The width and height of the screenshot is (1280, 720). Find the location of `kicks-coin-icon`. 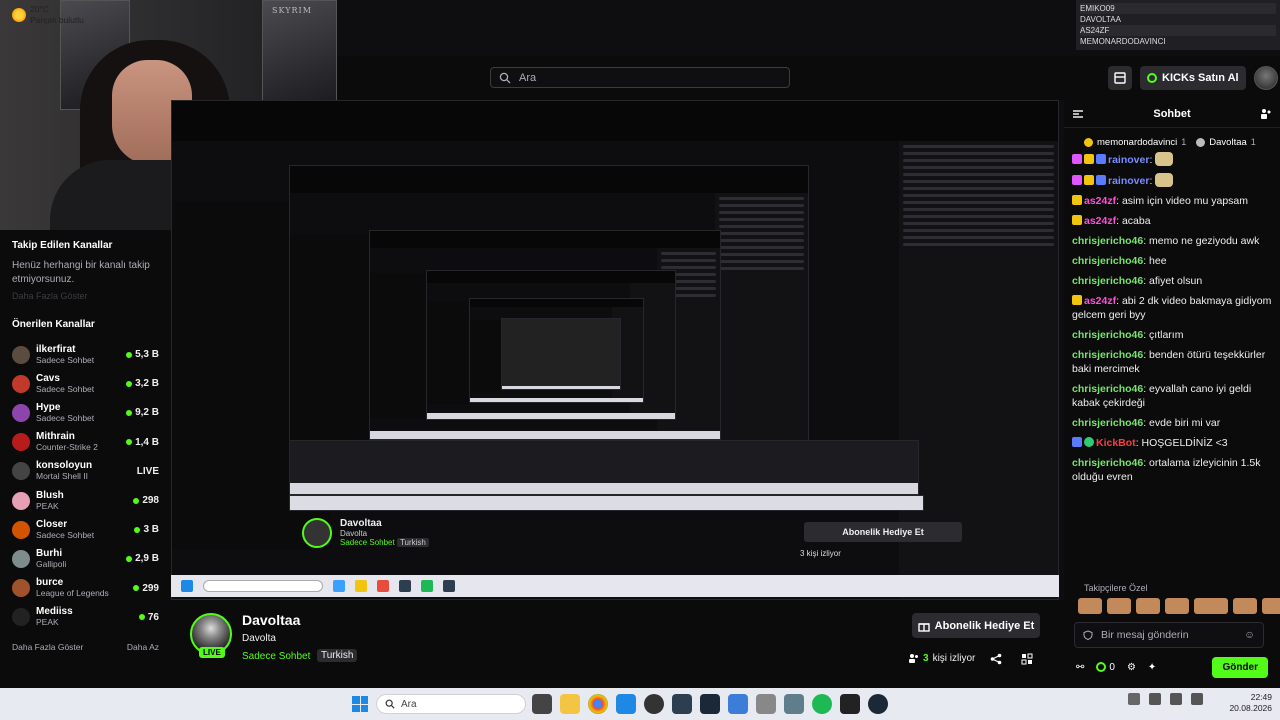

kicks-coin-icon is located at coordinates (1152, 78).